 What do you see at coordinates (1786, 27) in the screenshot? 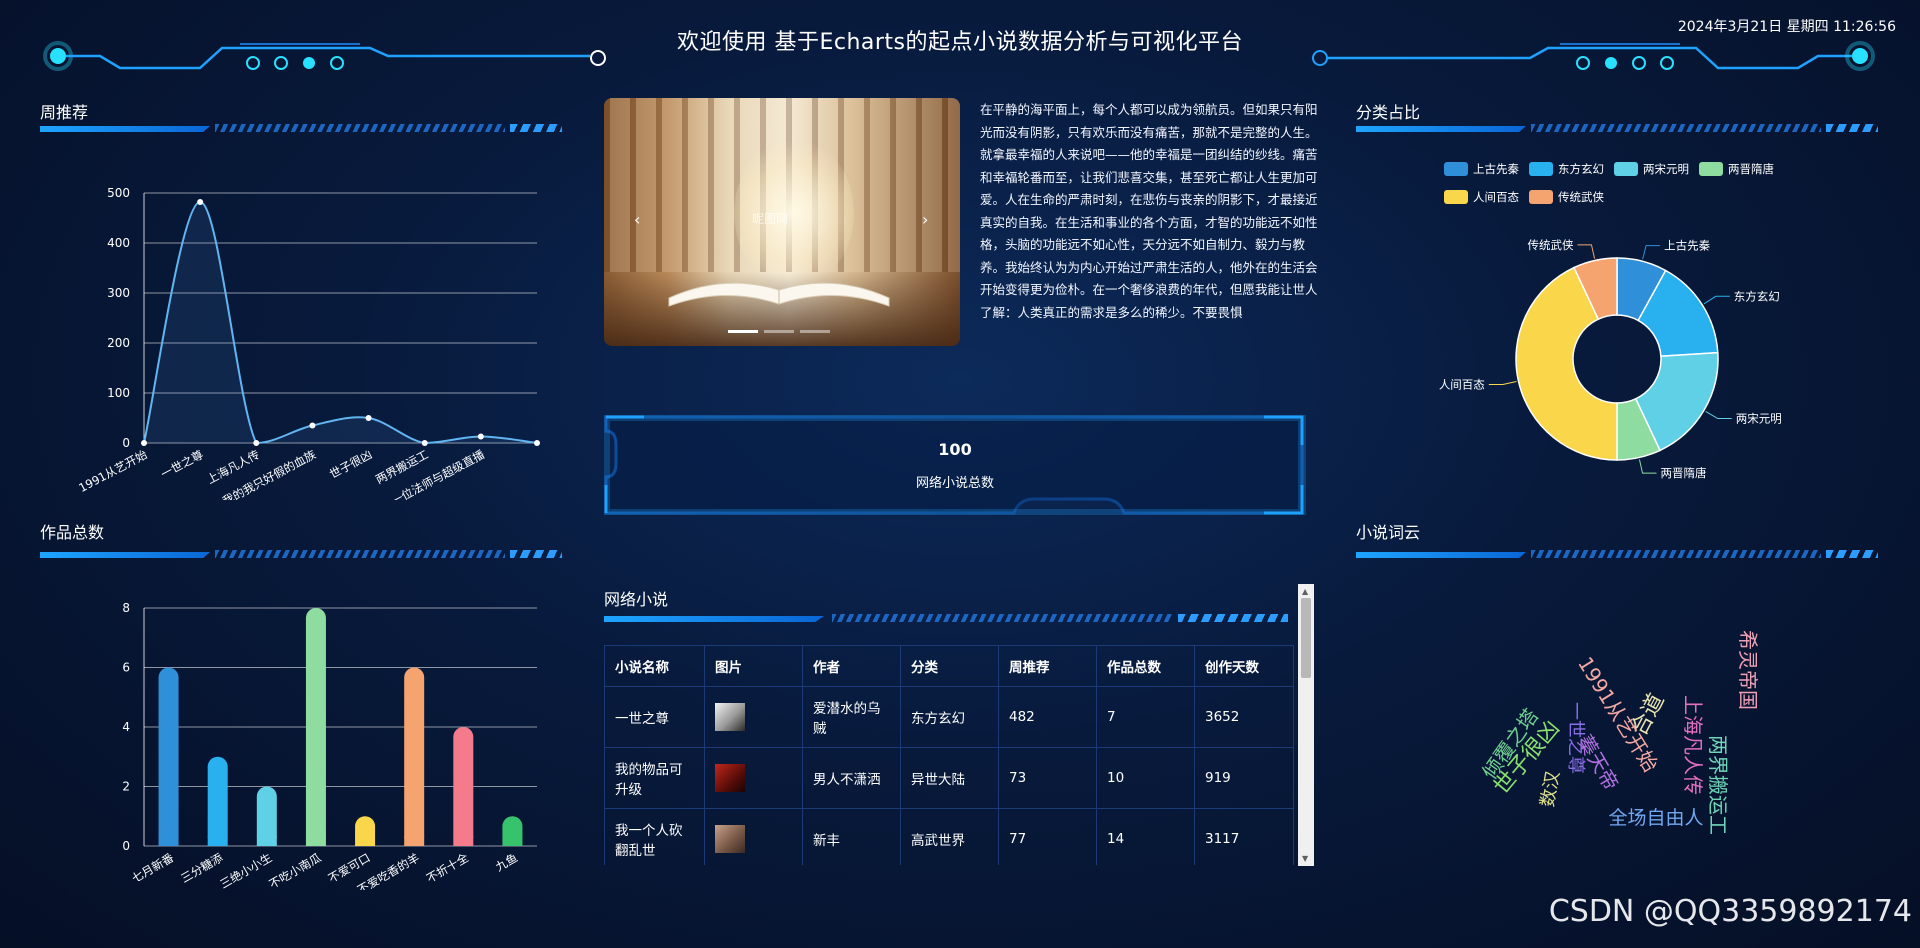
I see `datetime-display: 2024年3月21日 星期四 11:26:56` at bounding box center [1786, 27].